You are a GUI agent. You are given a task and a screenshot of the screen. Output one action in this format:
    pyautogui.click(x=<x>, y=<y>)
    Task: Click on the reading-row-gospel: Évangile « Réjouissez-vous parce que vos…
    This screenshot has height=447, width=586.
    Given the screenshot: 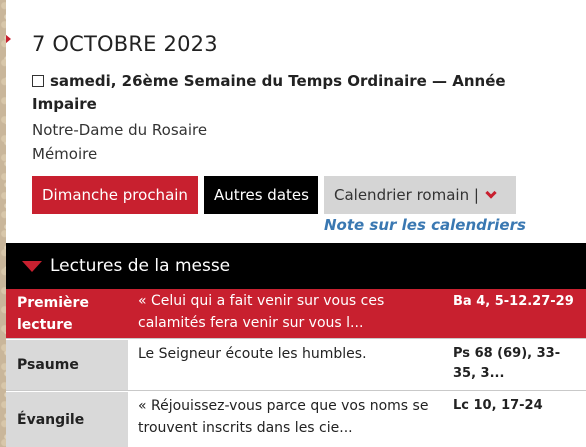 What is the action you would take?
    pyautogui.click(x=296, y=419)
    